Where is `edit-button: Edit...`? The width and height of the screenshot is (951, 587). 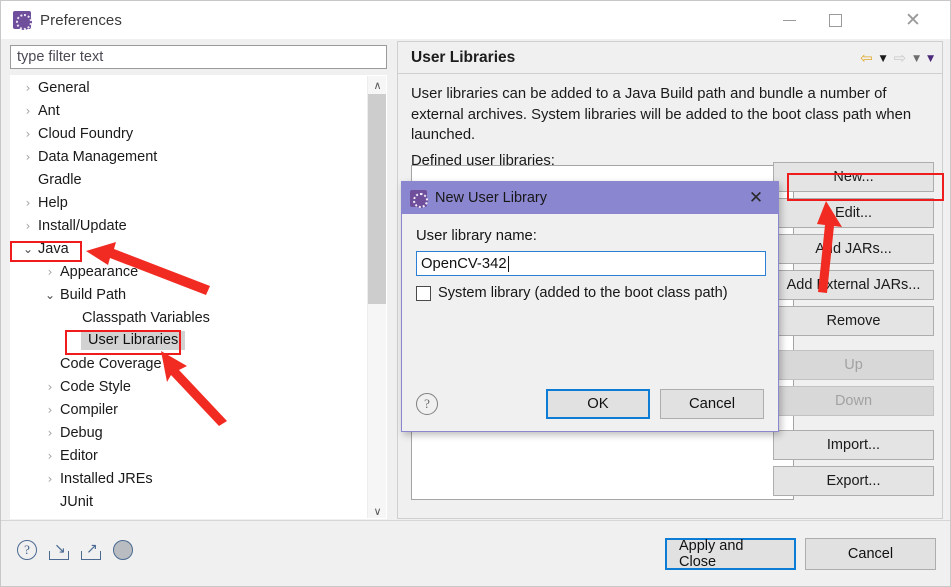 edit-button: Edit... is located at coordinates (853, 213).